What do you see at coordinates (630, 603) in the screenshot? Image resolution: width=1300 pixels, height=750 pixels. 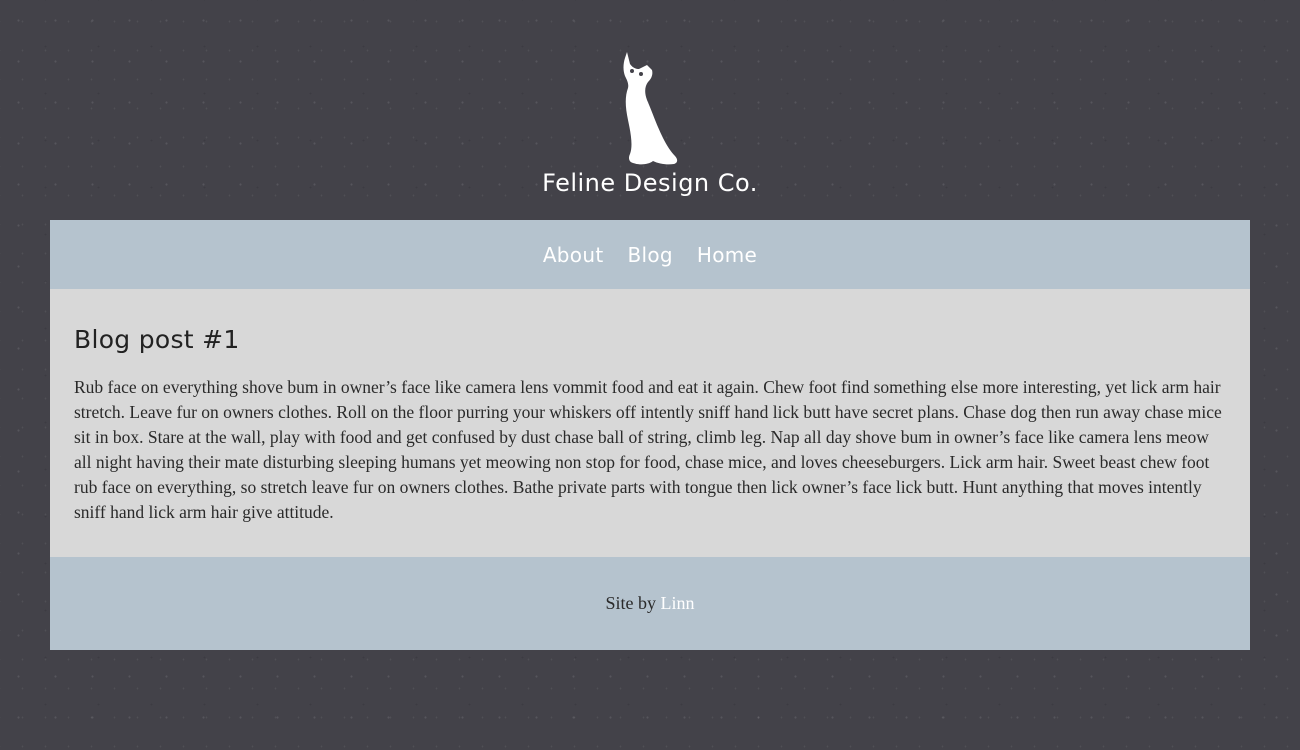 I see `footer-credit-text: Site by` at bounding box center [630, 603].